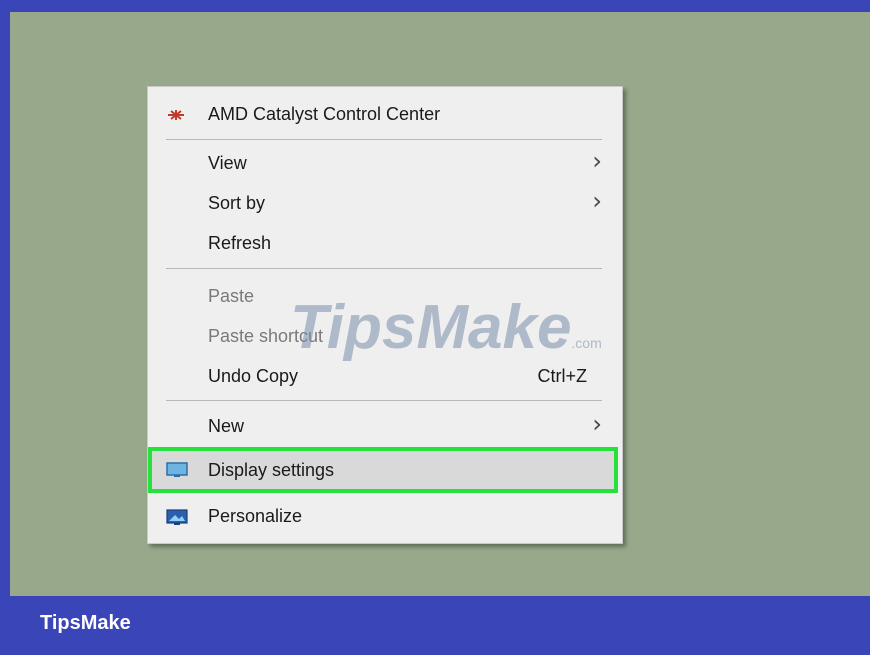 The height and width of the screenshot is (655, 870). I want to click on shortcut-label: Ctrl+Z, so click(562, 376).